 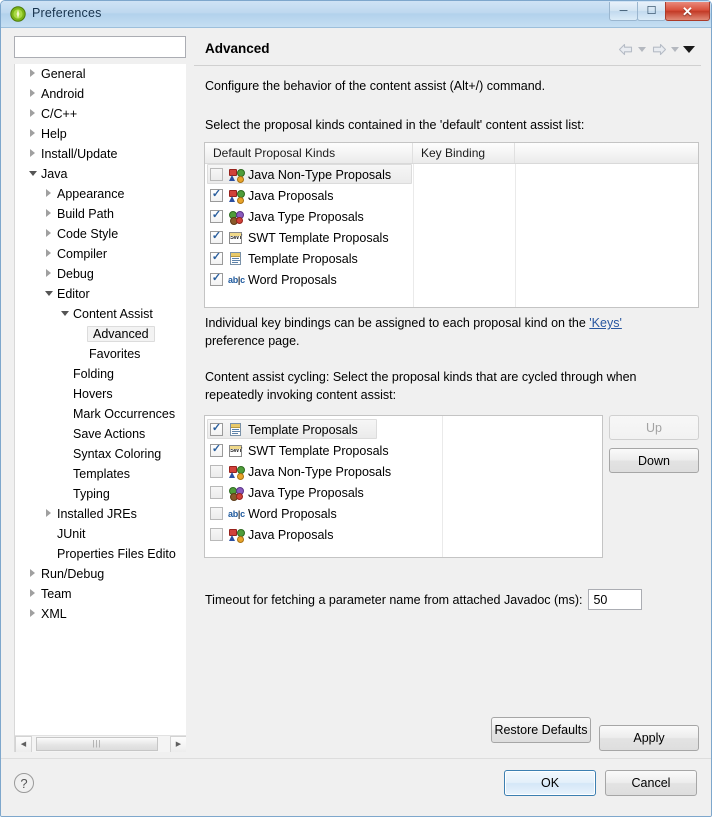 What do you see at coordinates (100, 314) in the screenshot?
I see `sidebar-item-content-assist: Content Assist` at bounding box center [100, 314].